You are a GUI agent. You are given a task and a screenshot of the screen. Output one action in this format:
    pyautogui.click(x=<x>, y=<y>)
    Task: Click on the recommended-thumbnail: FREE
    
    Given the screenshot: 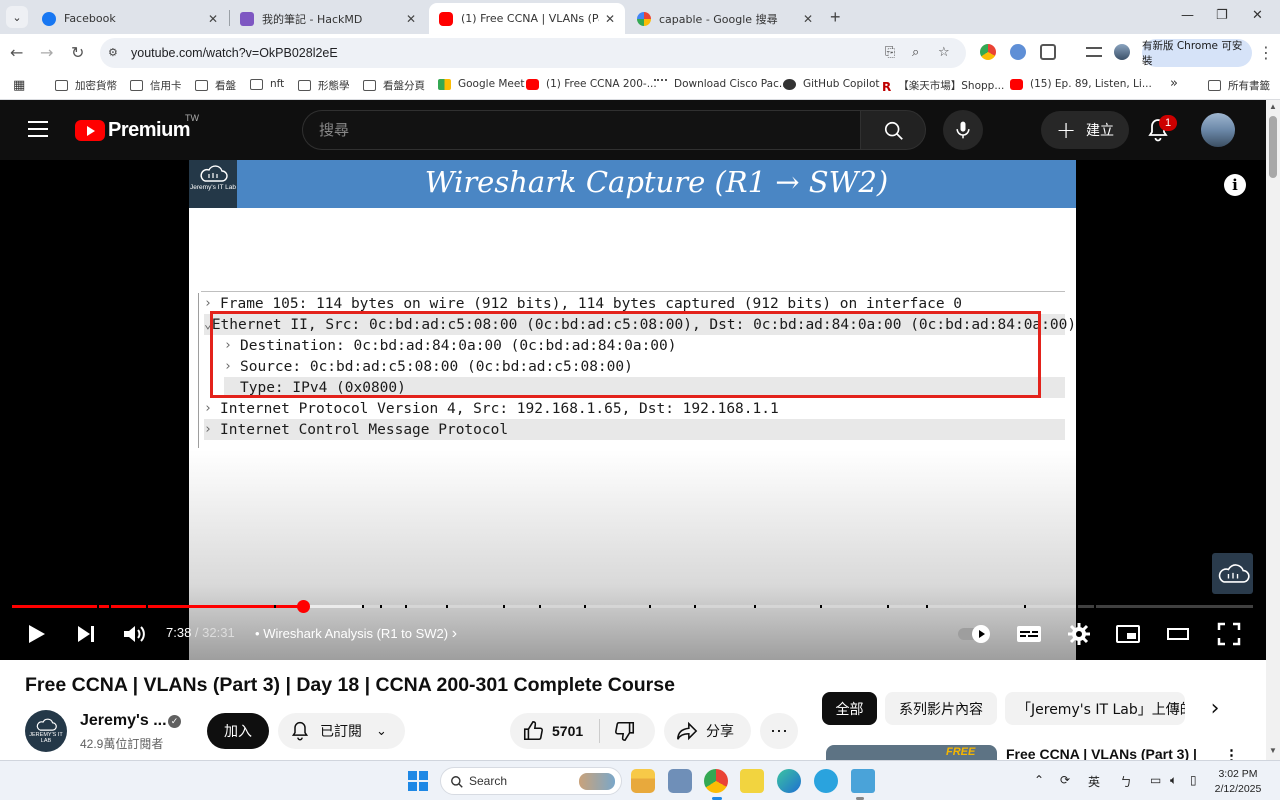 What is the action you would take?
    pyautogui.click(x=911, y=752)
    